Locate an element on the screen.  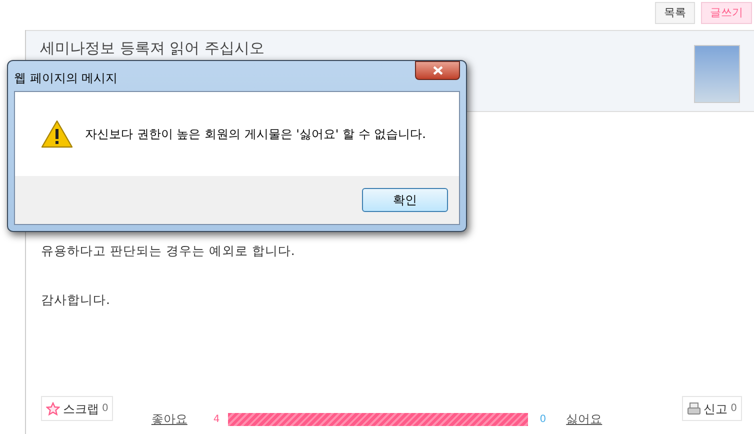
body-text: 감사합니다. is located at coordinates (76, 299).